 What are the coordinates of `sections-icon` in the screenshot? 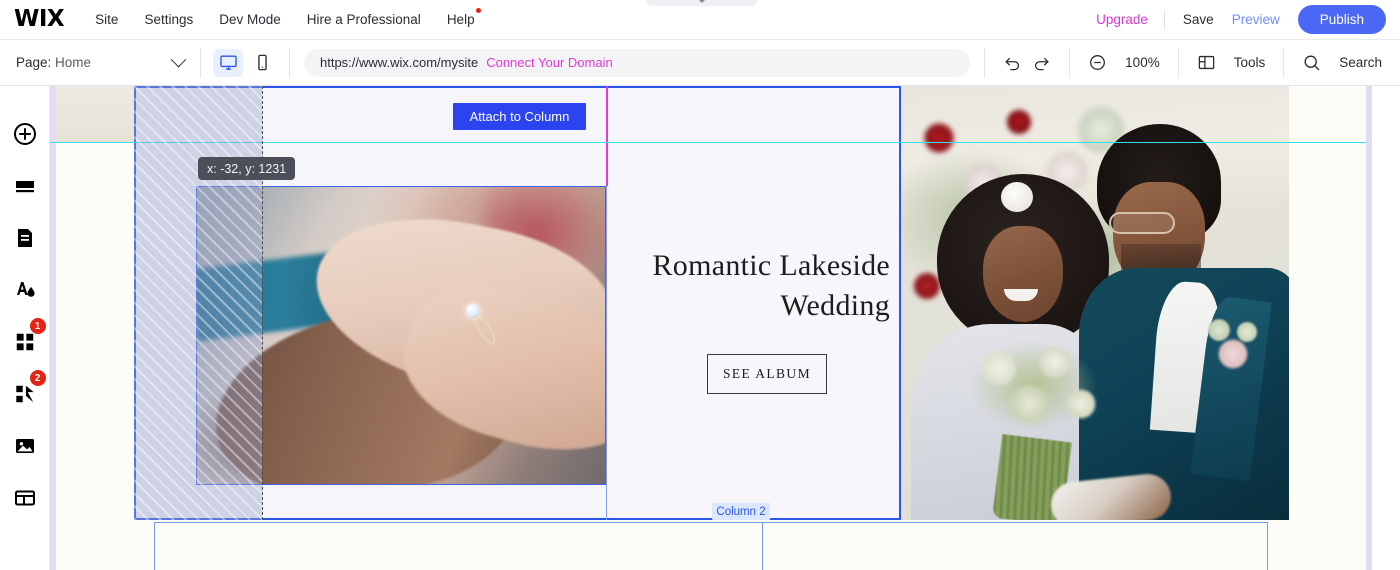 It's located at (24, 187).